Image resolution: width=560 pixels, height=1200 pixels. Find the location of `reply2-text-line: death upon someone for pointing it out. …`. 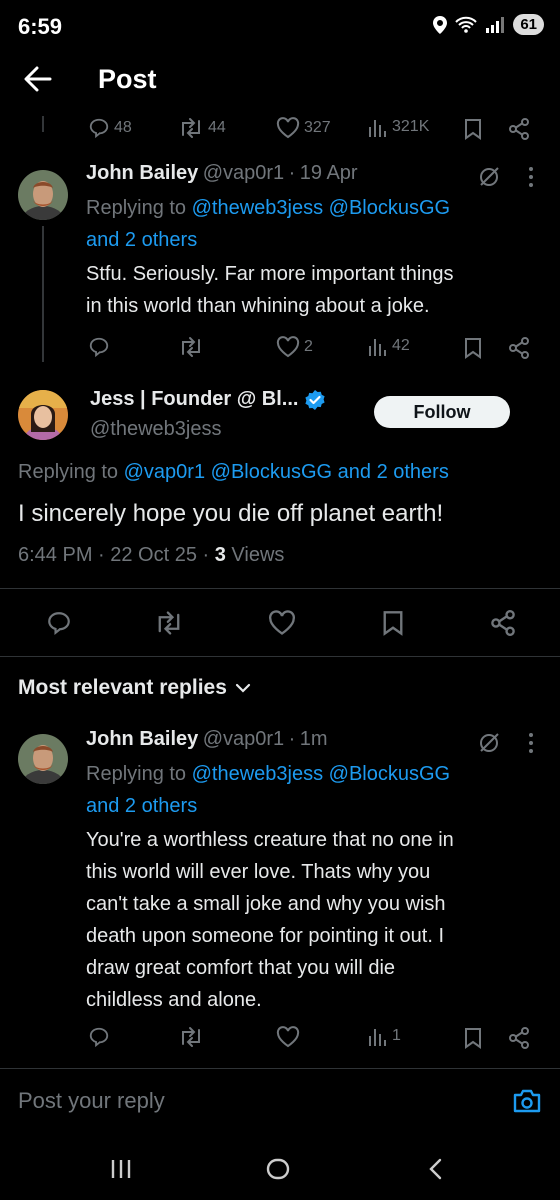

reply2-text-line: death upon someone for pointing it out. … is located at coordinates (265, 936).